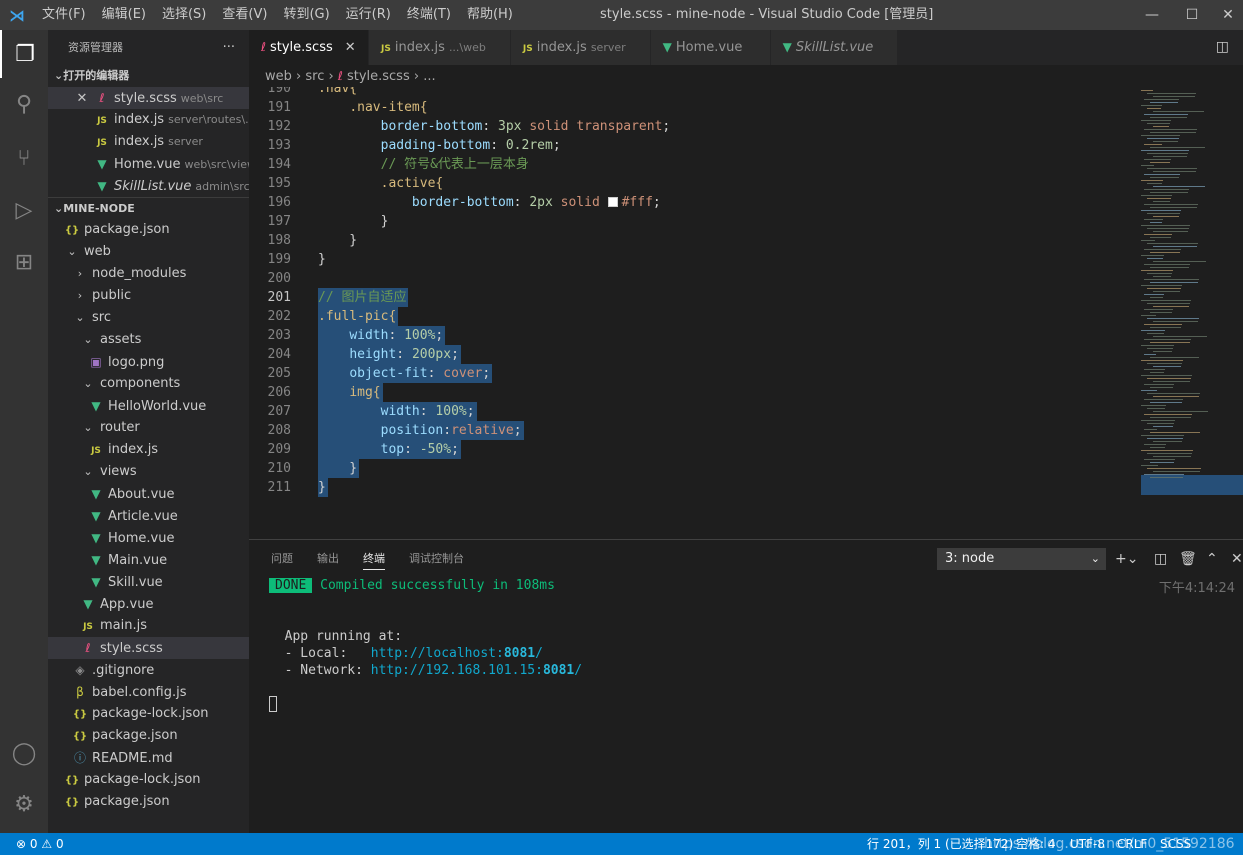 The height and width of the screenshot is (855, 1243). Describe the element at coordinates (1021, 559) in the screenshot. I see `terminal-select: 3: node ⌄` at that location.